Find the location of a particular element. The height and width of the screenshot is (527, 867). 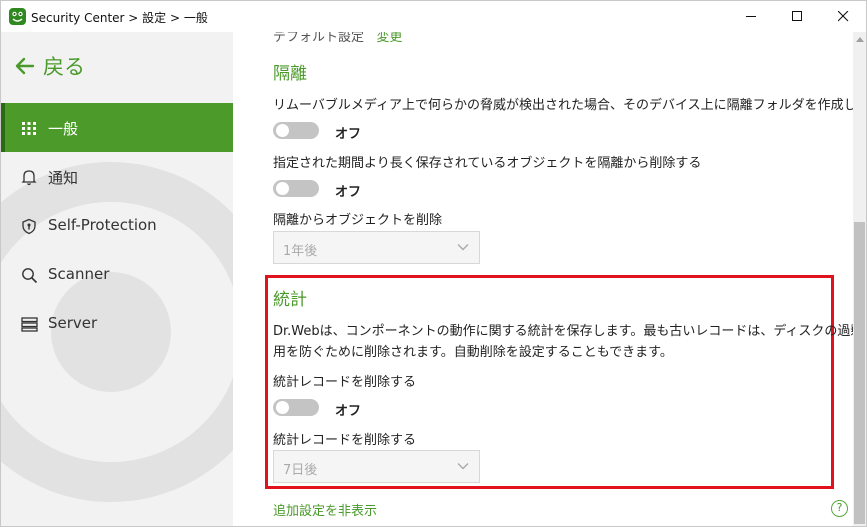

scroll-up-arrow-icon is located at coordinates (859, 39).